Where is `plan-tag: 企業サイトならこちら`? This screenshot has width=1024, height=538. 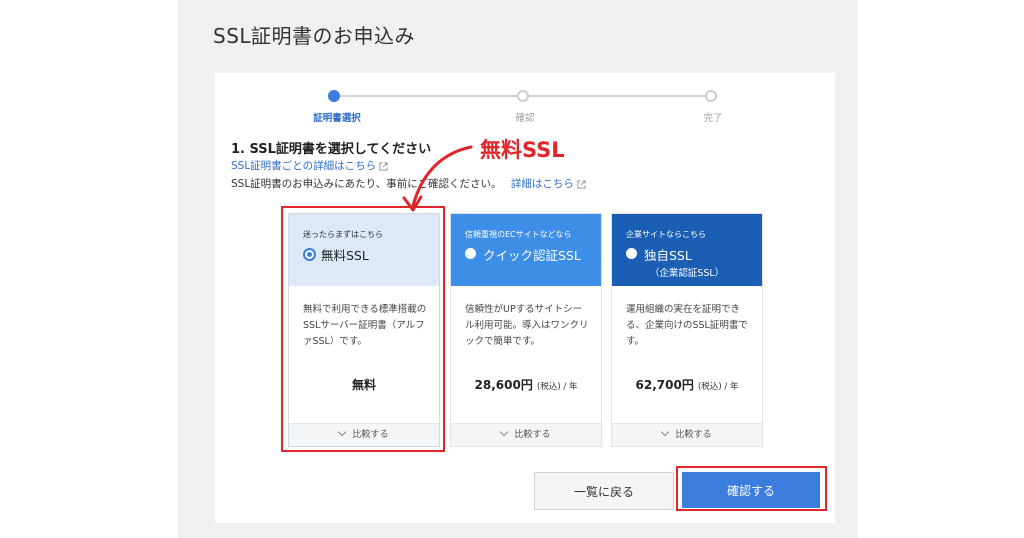
plan-tag: 企業サイトならこちら is located at coordinates (666, 234).